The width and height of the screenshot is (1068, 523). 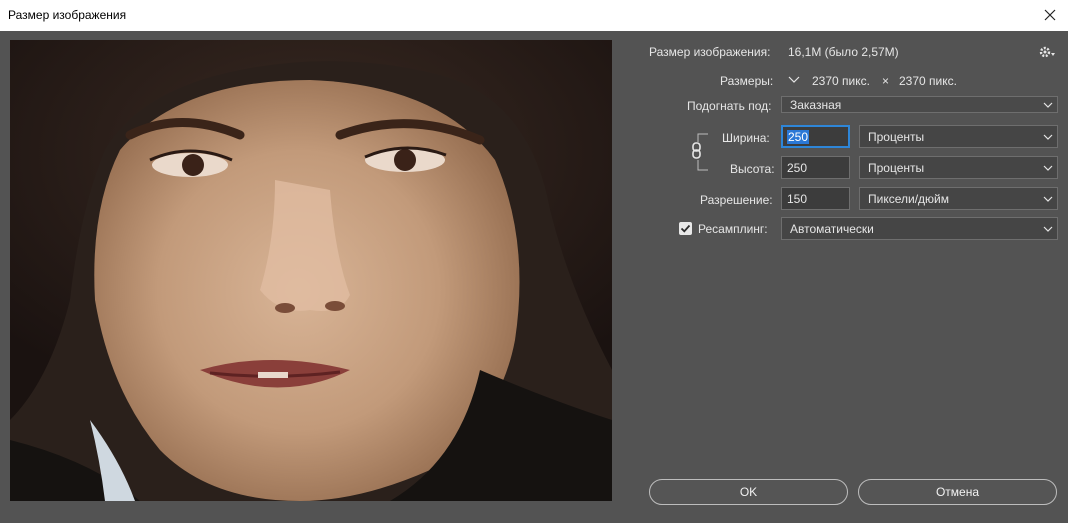 I want to click on height-label: Высота:, so click(x=752, y=169).